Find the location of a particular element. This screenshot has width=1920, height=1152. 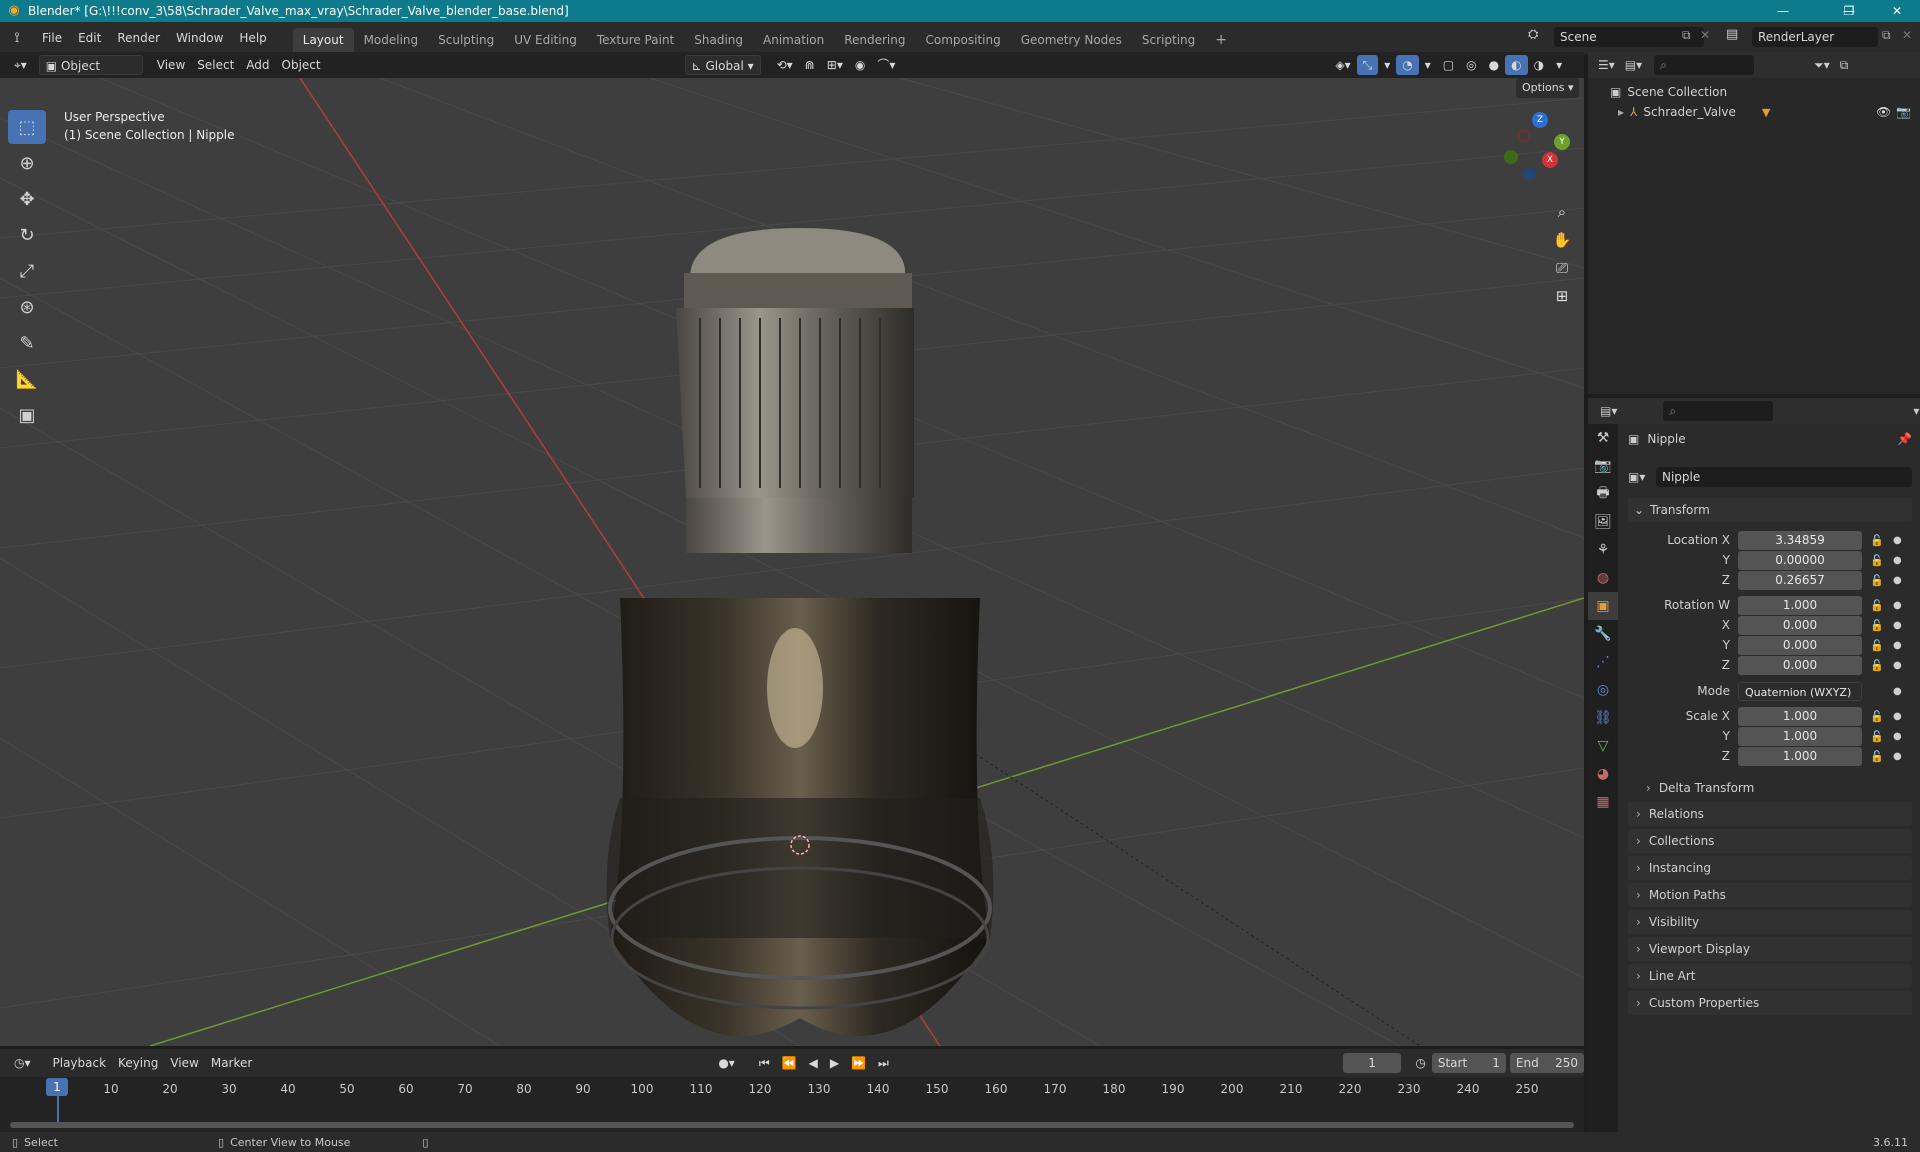

datablock-name-field: Nipple is located at coordinates (1784, 477).